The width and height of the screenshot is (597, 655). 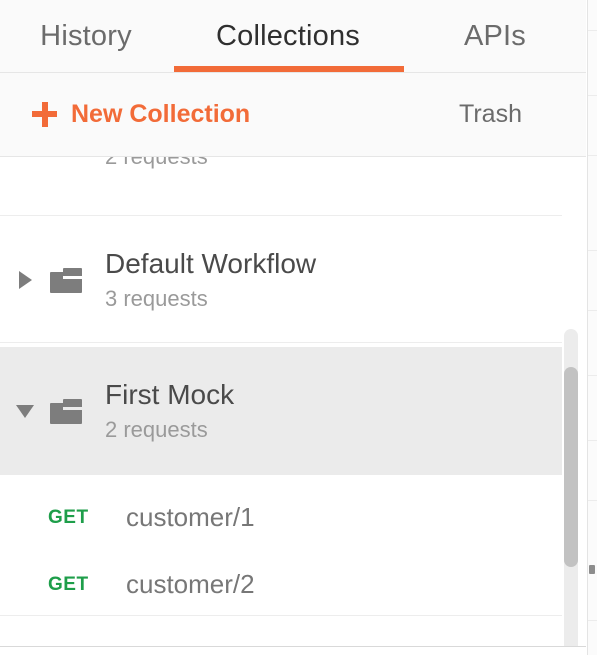 I want to click on request-name: customer/1, so click(x=190, y=517).